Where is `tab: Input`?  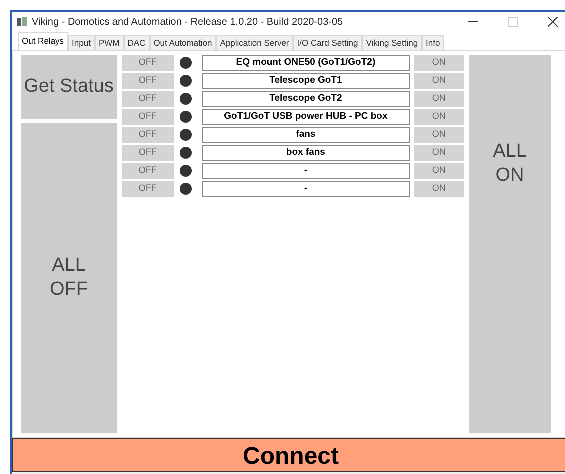 tab: Input is located at coordinates (81, 42).